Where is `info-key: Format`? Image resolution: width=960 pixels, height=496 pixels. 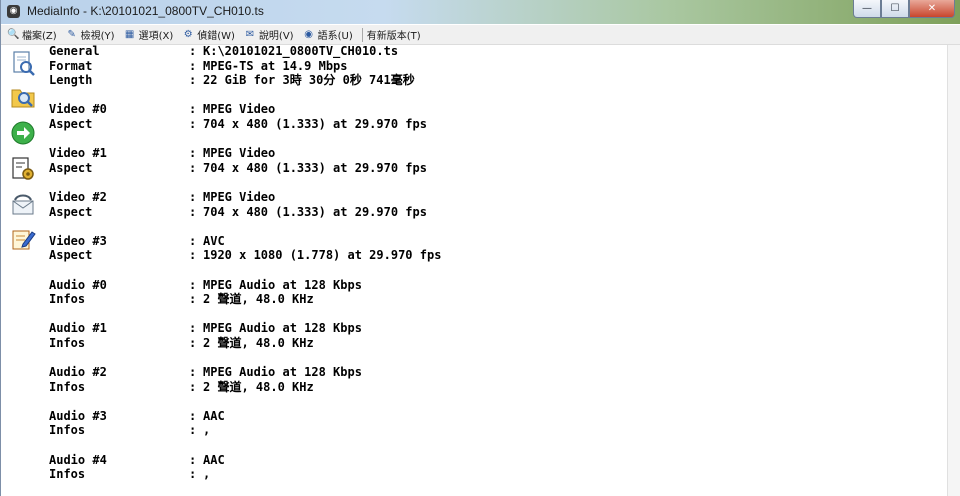 info-key: Format is located at coordinates (71, 65).